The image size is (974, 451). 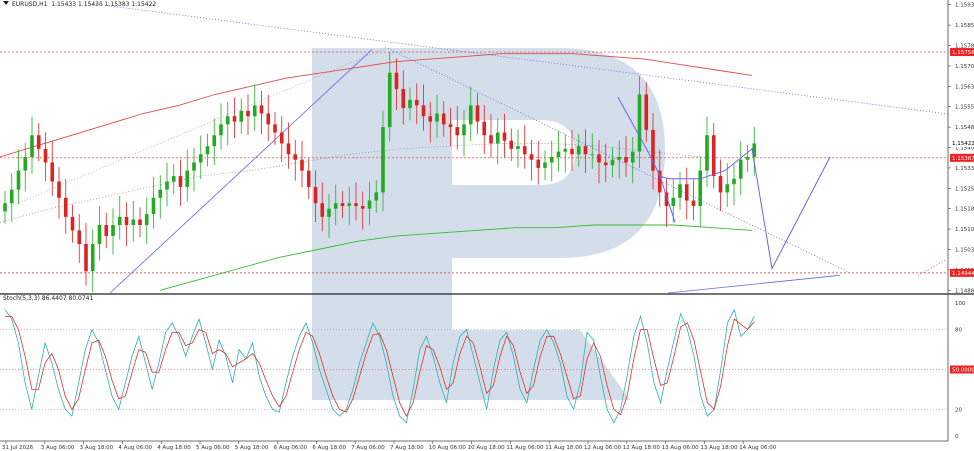 I want to click on y-tick-label: 1.15180, so click(x=964, y=210).